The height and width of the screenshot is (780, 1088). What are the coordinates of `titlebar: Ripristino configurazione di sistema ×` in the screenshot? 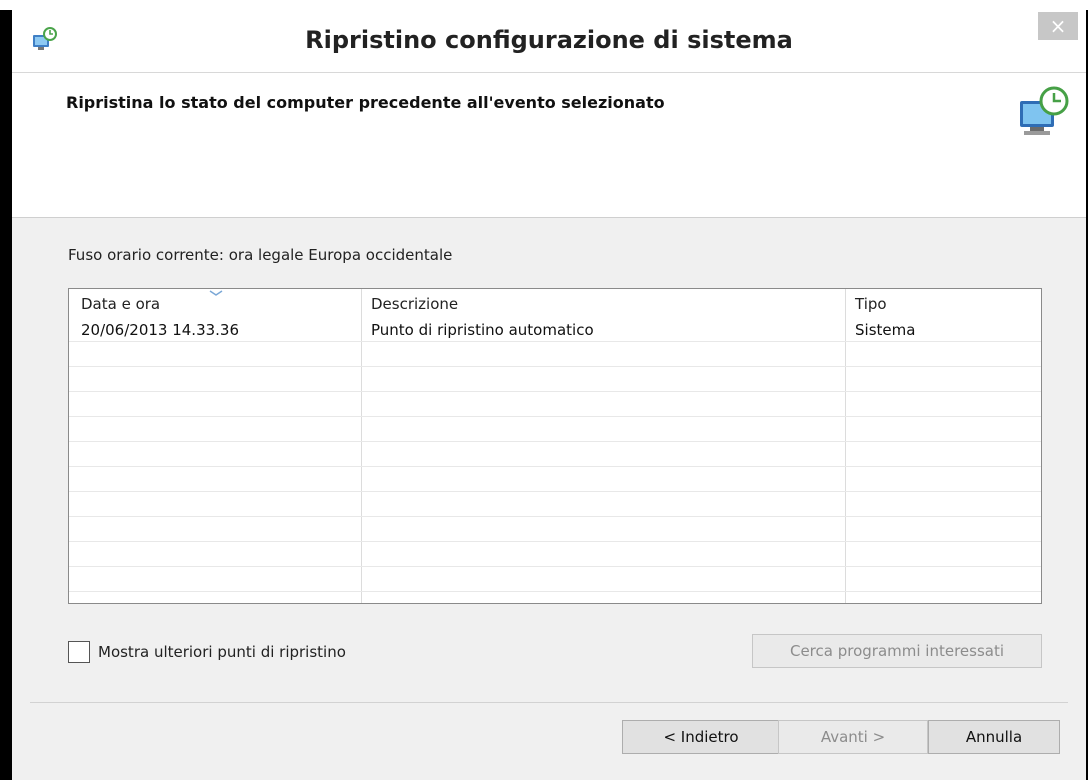 It's located at (549, 40).